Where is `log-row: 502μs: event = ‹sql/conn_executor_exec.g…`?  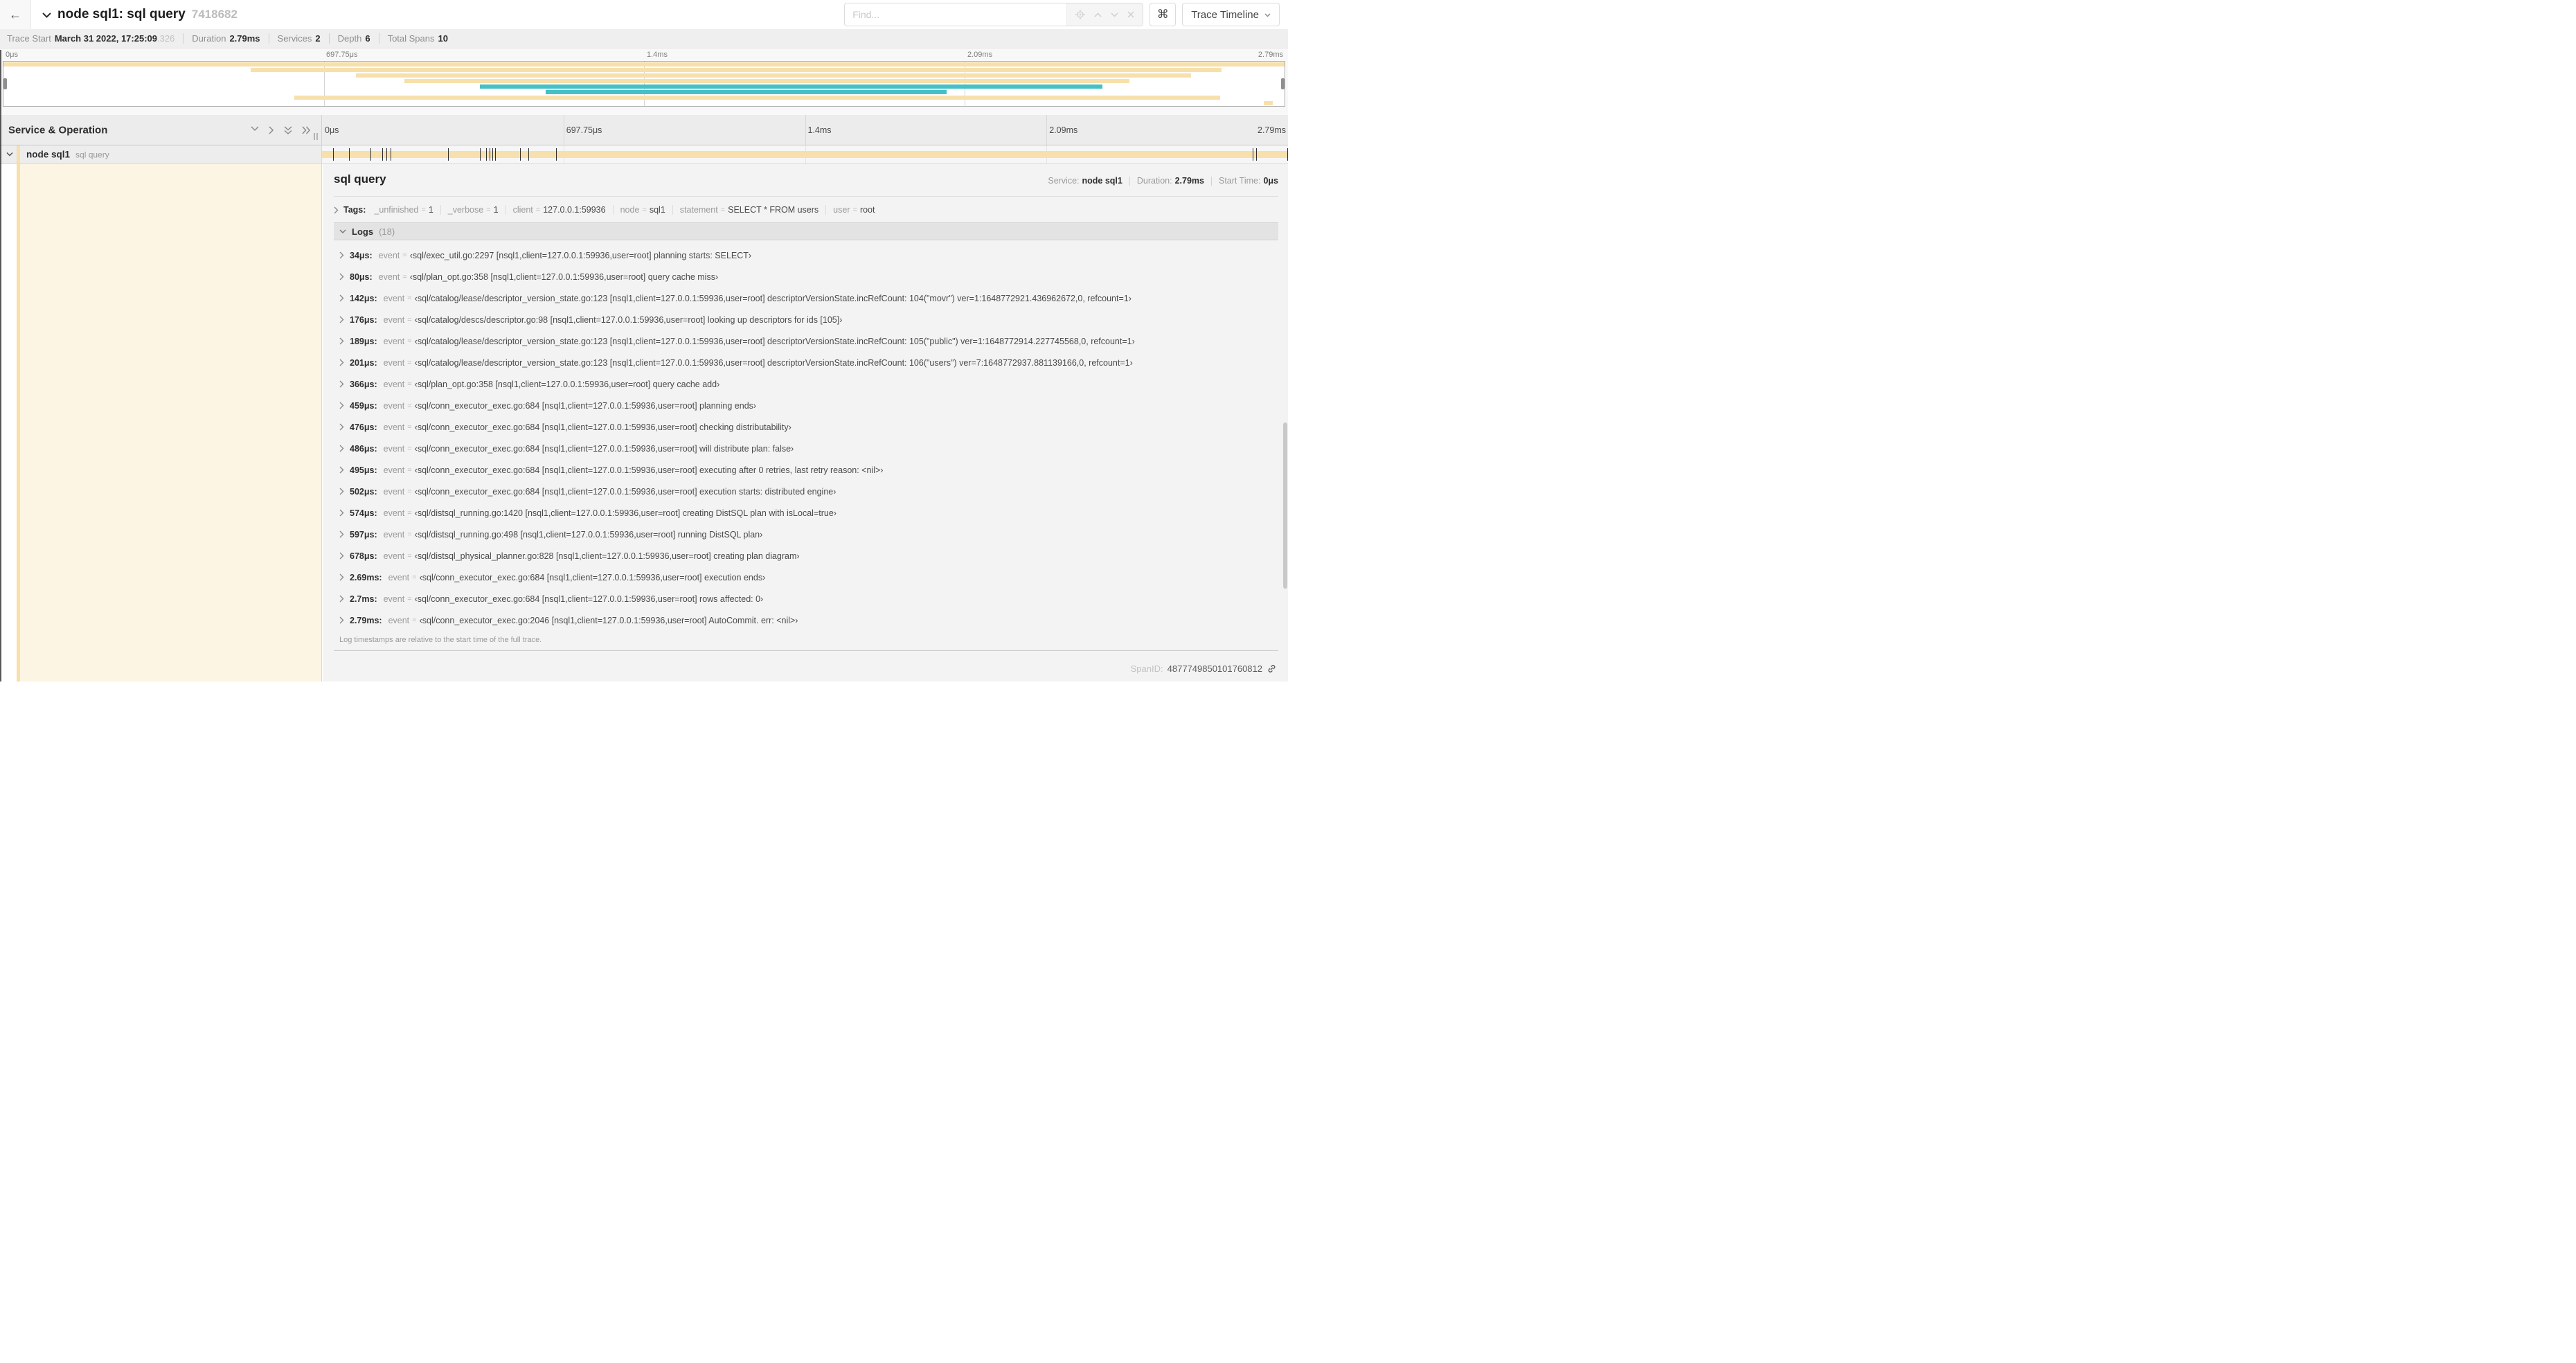
log-row: 502μs: event = ‹sql/conn_executor_exec.g… is located at coordinates (809, 491).